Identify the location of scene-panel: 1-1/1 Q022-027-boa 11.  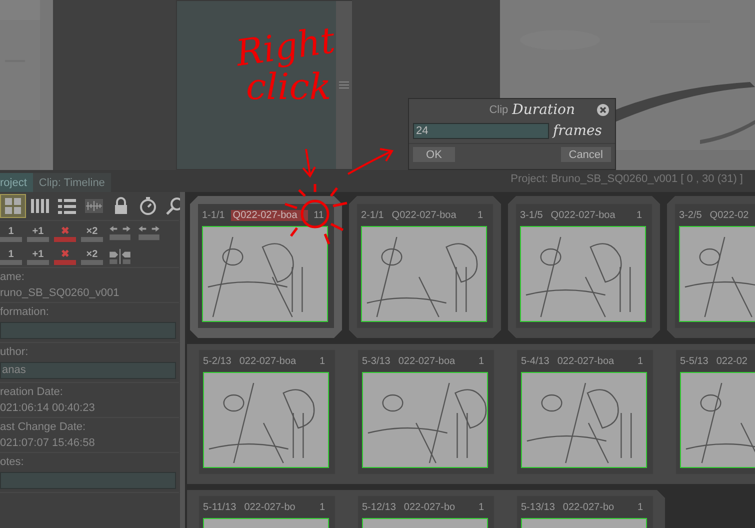
(266, 267).